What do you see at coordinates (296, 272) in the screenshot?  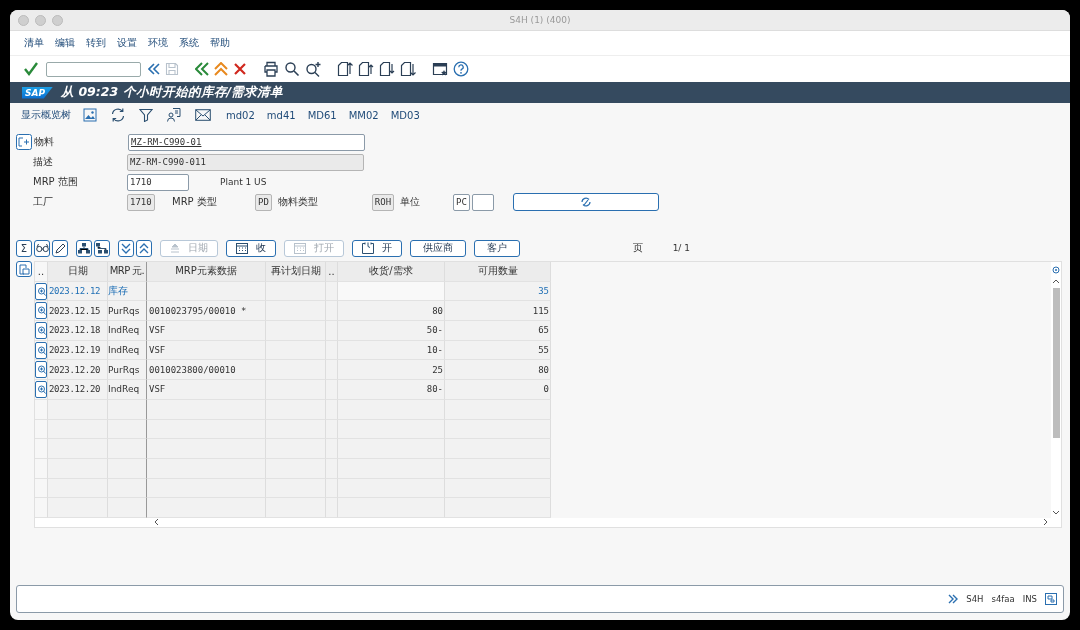 I see `column-header: 再计划日期` at bounding box center [296, 272].